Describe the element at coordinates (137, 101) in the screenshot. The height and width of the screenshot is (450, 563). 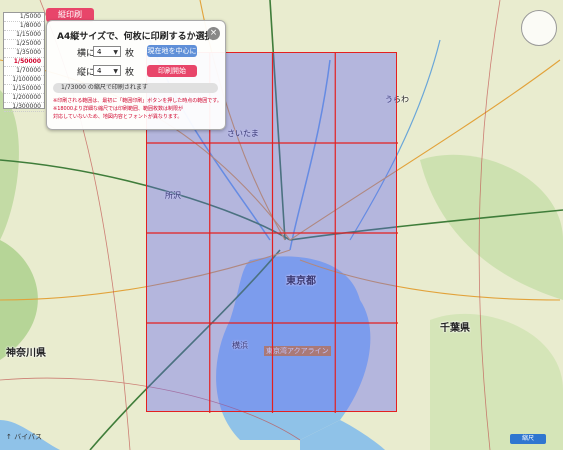
I see `notice-text: ※印刷される範囲は、最初に「範囲印刷」ボタンを押した時点の範囲です。` at that location.